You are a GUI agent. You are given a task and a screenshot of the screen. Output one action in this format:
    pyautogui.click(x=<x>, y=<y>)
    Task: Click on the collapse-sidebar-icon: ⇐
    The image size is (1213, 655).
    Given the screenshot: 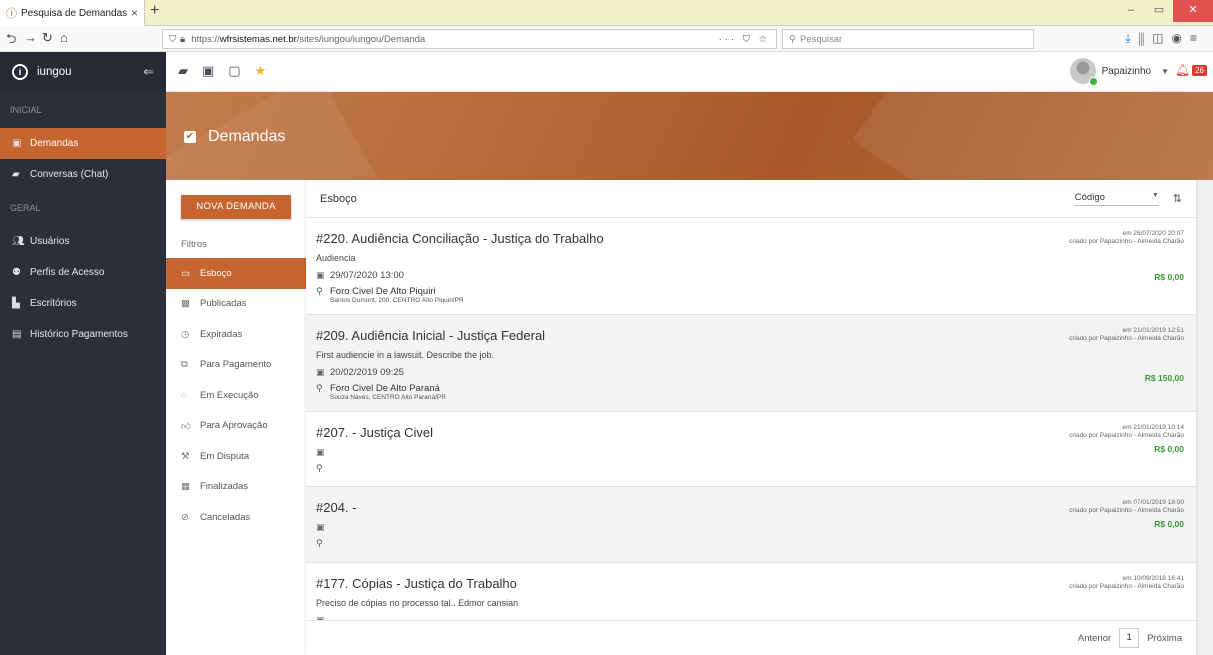 What is the action you would take?
    pyautogui.click(x=148, y=72)
    